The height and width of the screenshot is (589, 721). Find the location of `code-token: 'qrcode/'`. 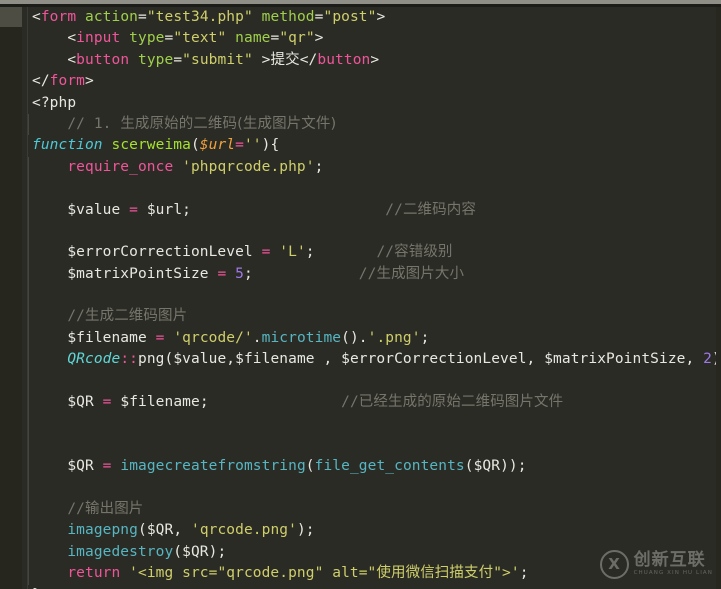

code-token: 'qrcode/' is located at coordinates (213, 337).